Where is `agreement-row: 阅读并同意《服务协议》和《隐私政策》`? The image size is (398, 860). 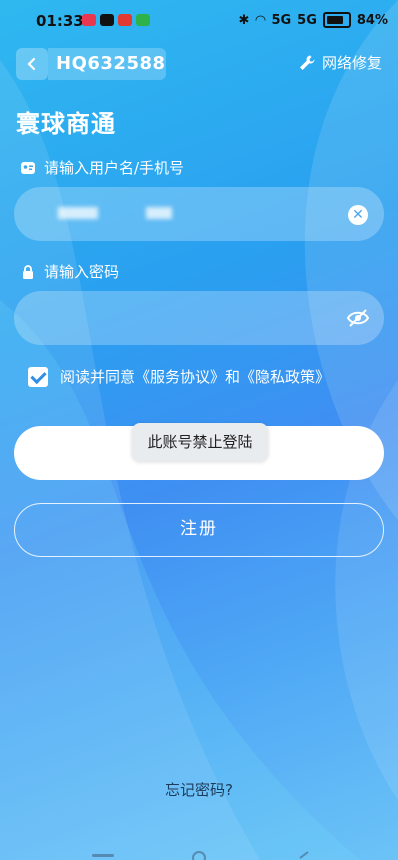 agreement-row: 阅读并同意《服务协议》和《隐私政策》 is located at coordinates (179, 376).